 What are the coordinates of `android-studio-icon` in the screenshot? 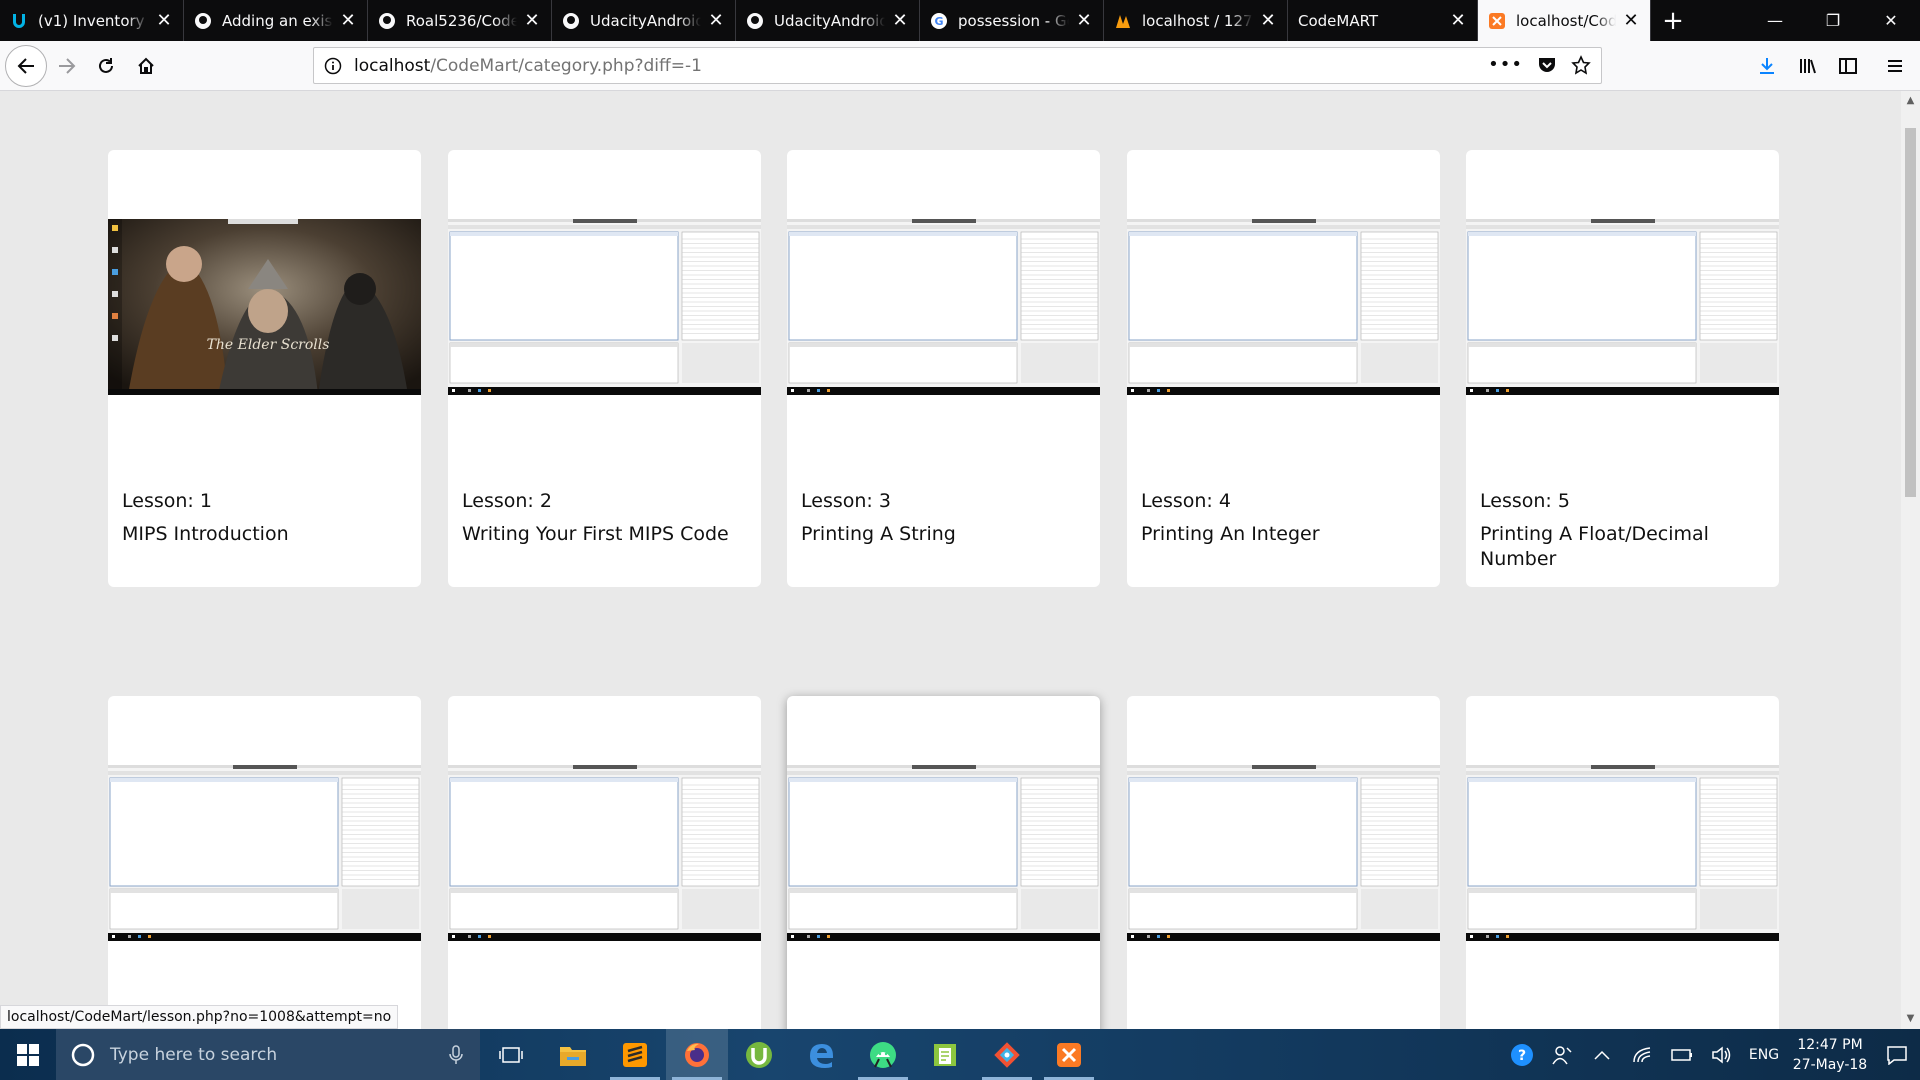 It's located at (883, 1054).